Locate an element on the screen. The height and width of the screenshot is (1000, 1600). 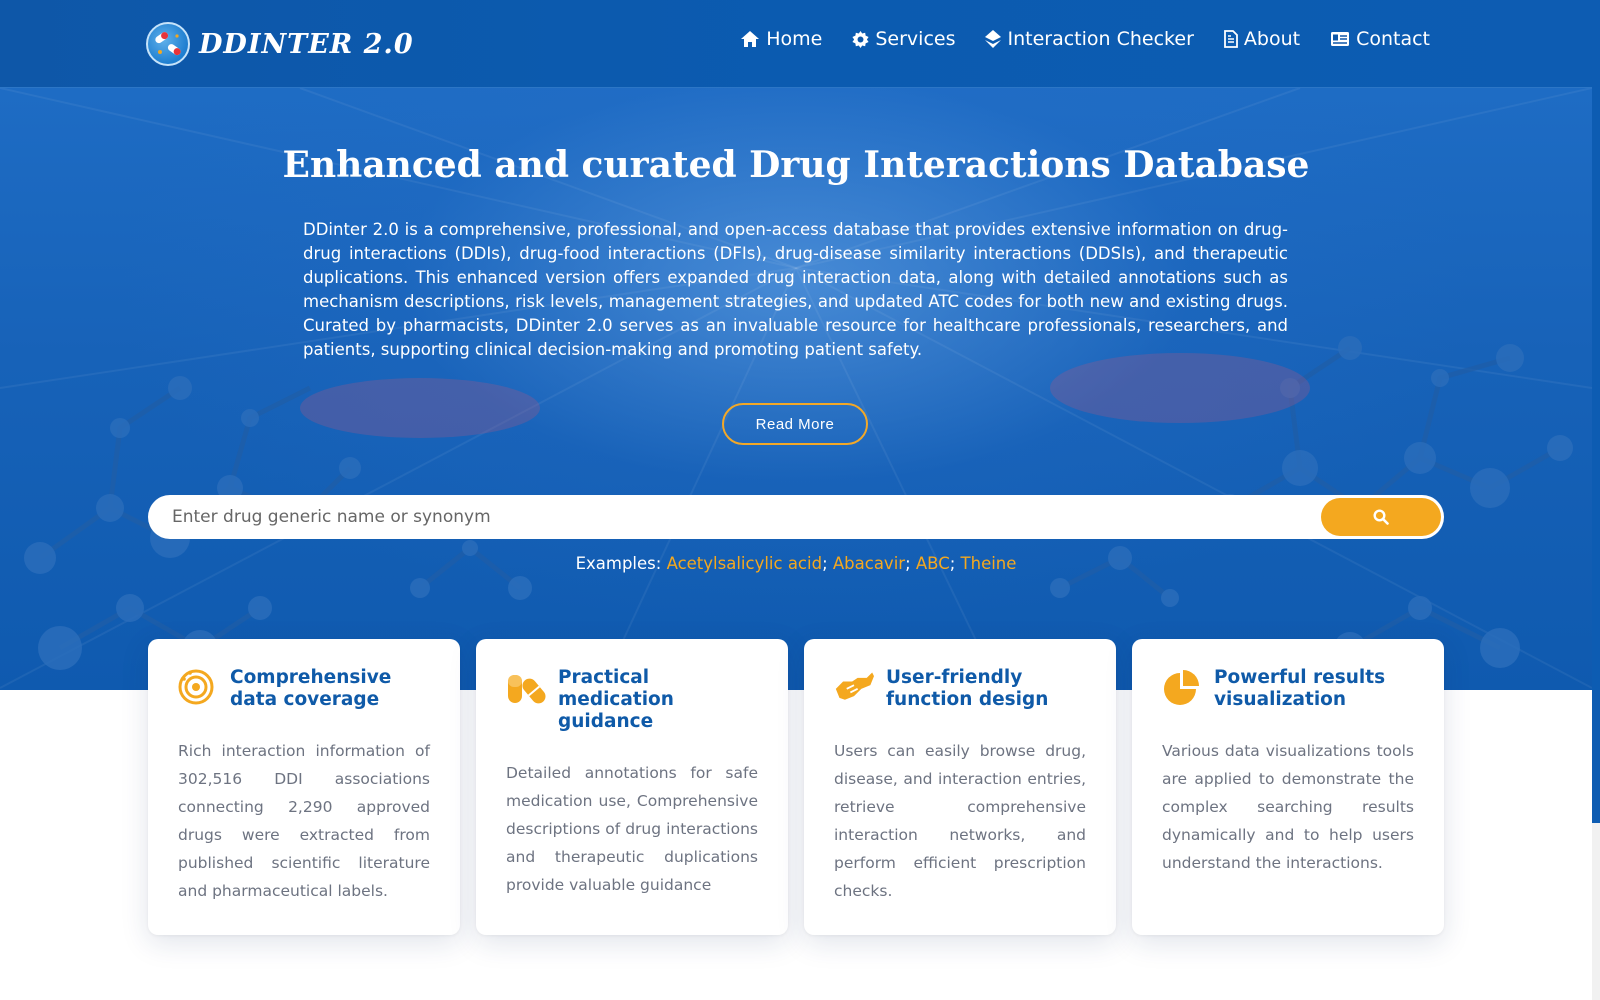
search-bar is located at coordinates (796, 517).